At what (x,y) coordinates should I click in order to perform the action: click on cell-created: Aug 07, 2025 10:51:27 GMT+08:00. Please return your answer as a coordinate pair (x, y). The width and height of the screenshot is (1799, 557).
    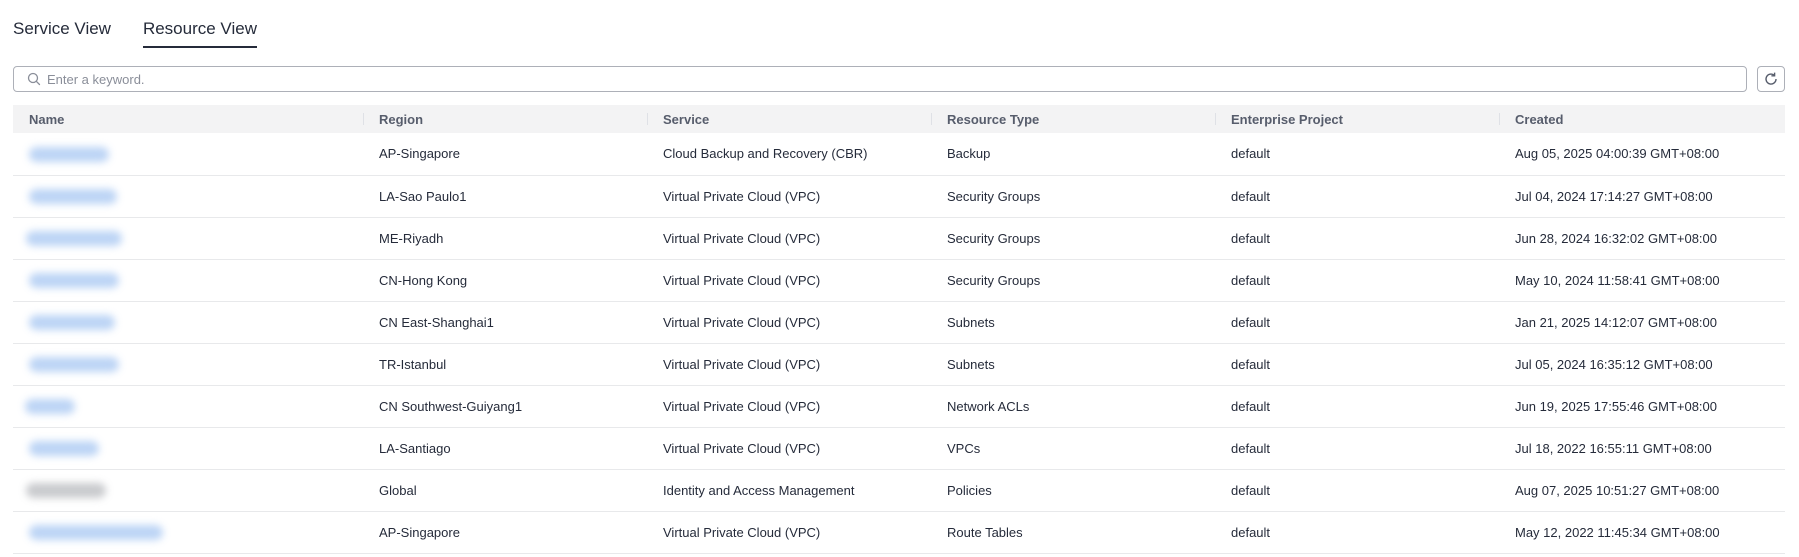
    Looking at the image, I should click on (1617, 490).